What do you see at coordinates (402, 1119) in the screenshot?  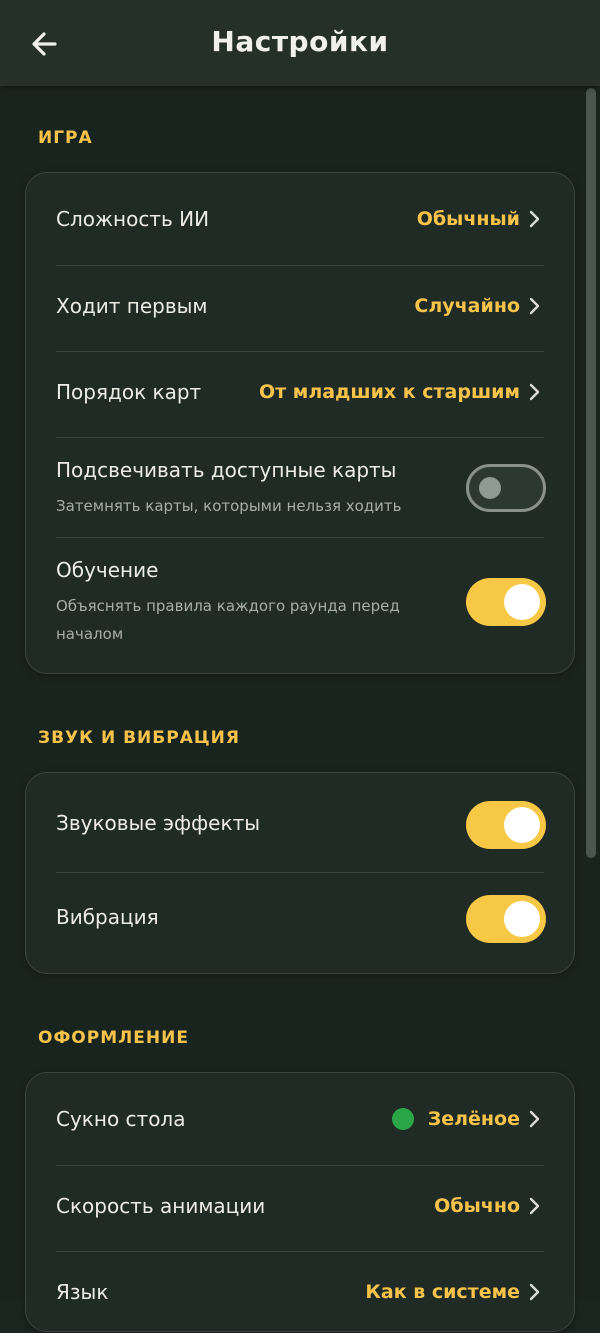 I see `felt-color-swatch` at bounding box center [402, 1119].